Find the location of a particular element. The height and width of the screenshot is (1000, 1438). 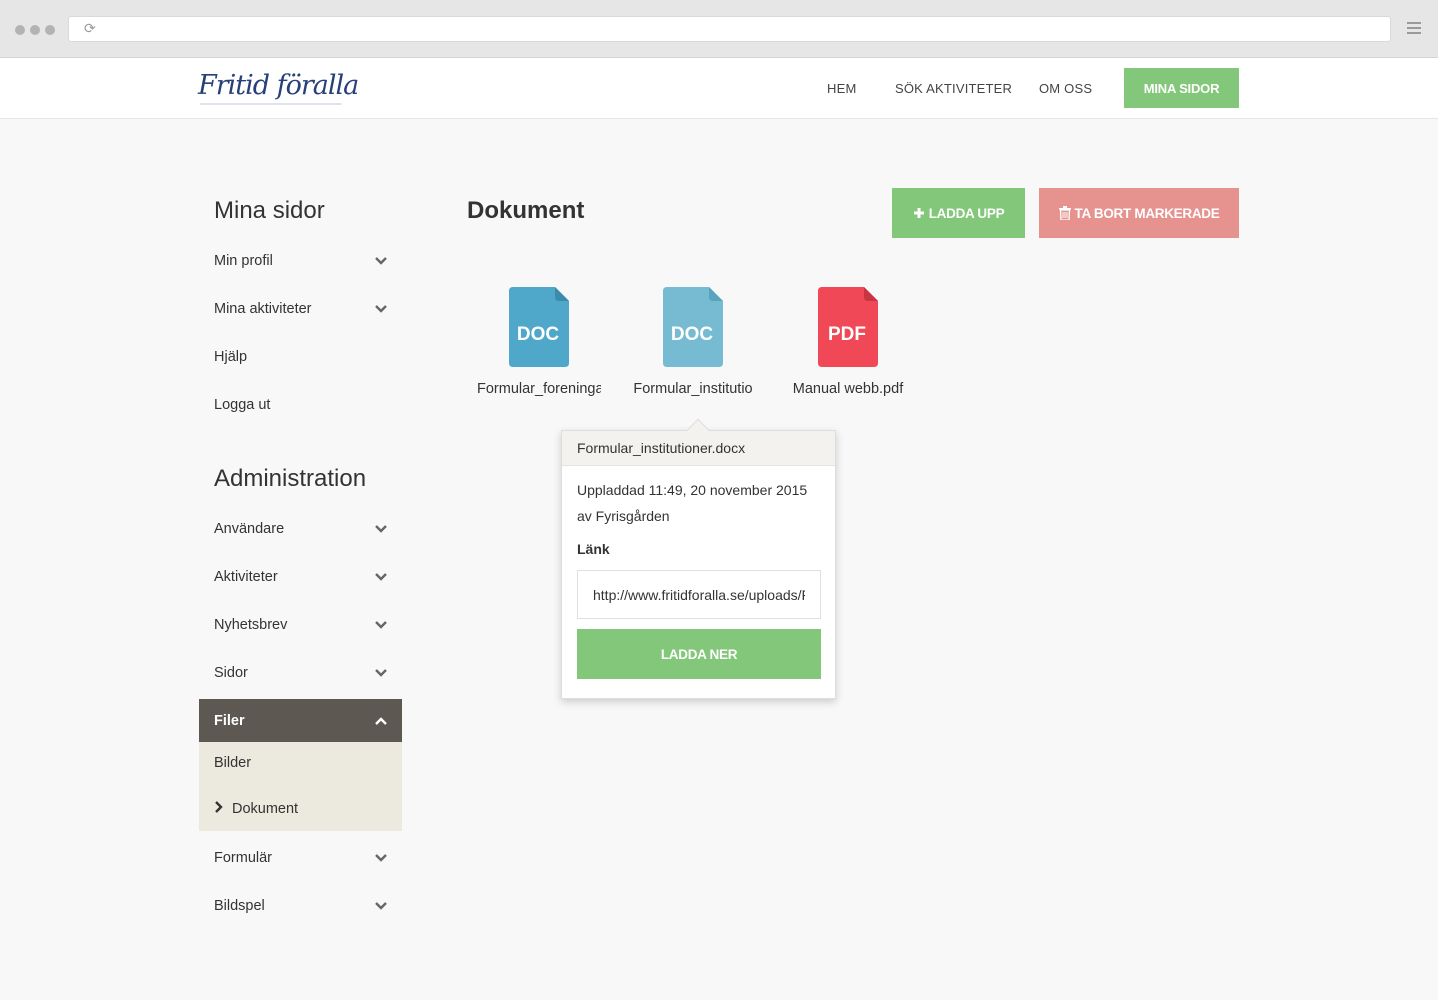

sidebar-item-hjalp: Hjälp is located at coordinates (300, 357).